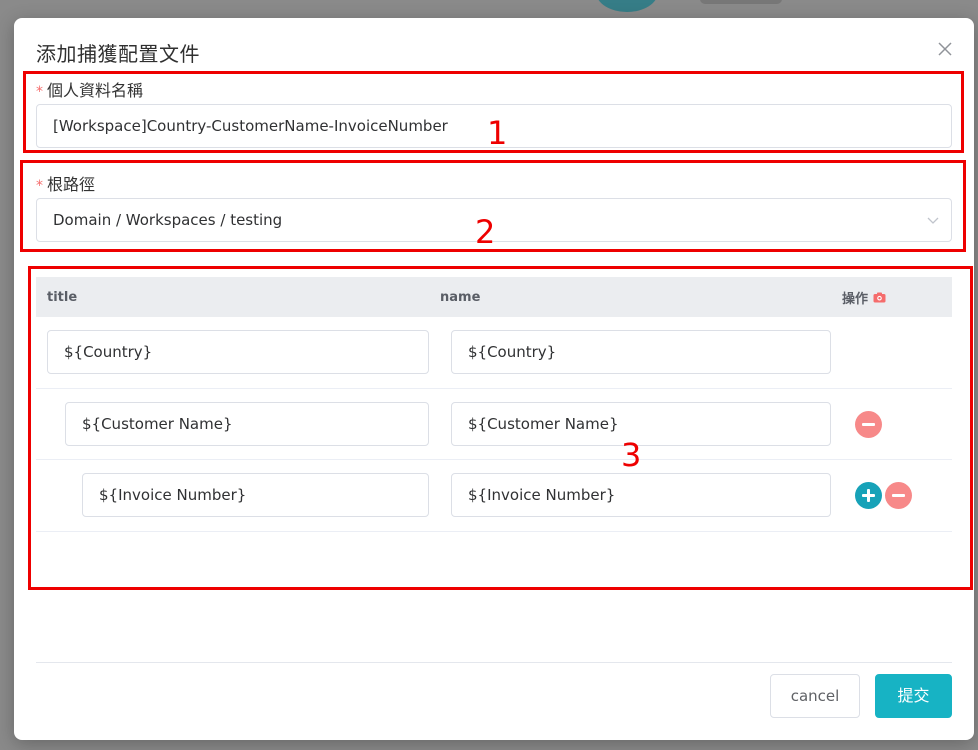 Image resolution: width=978 pixels, height=750 pixels. I want to click on close-icon, so click(945, 49).